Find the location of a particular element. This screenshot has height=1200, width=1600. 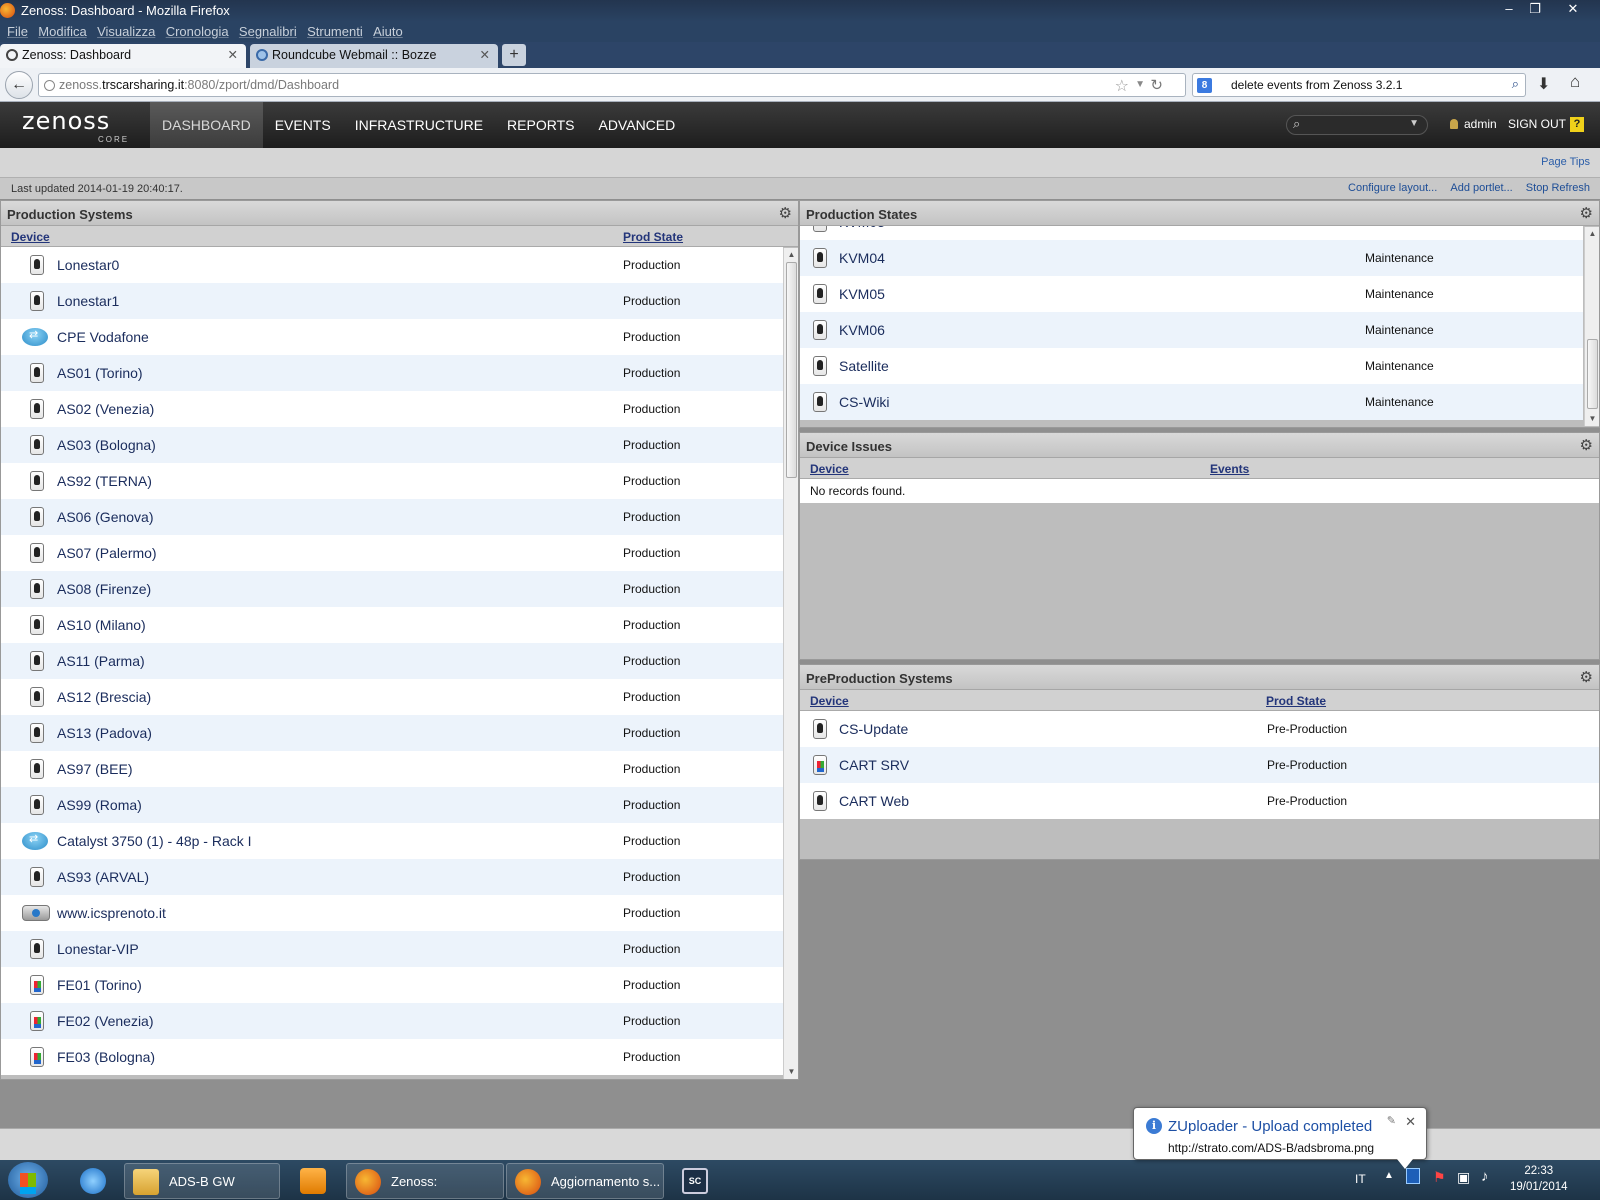

nav-infrastructure: INFRASTRUCTURE is located at coordinates (419, 125).